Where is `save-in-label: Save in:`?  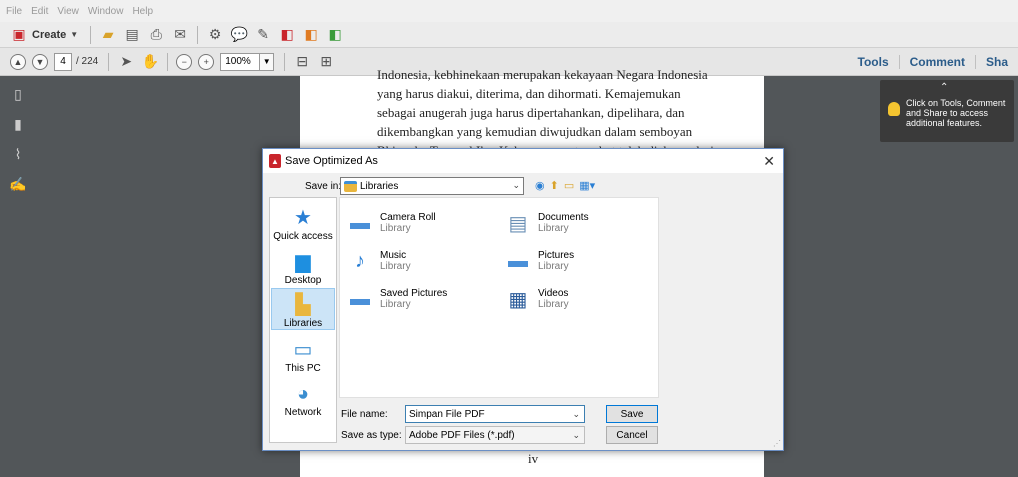 save-in-label: Save in: is located at coordinates (323, 186).